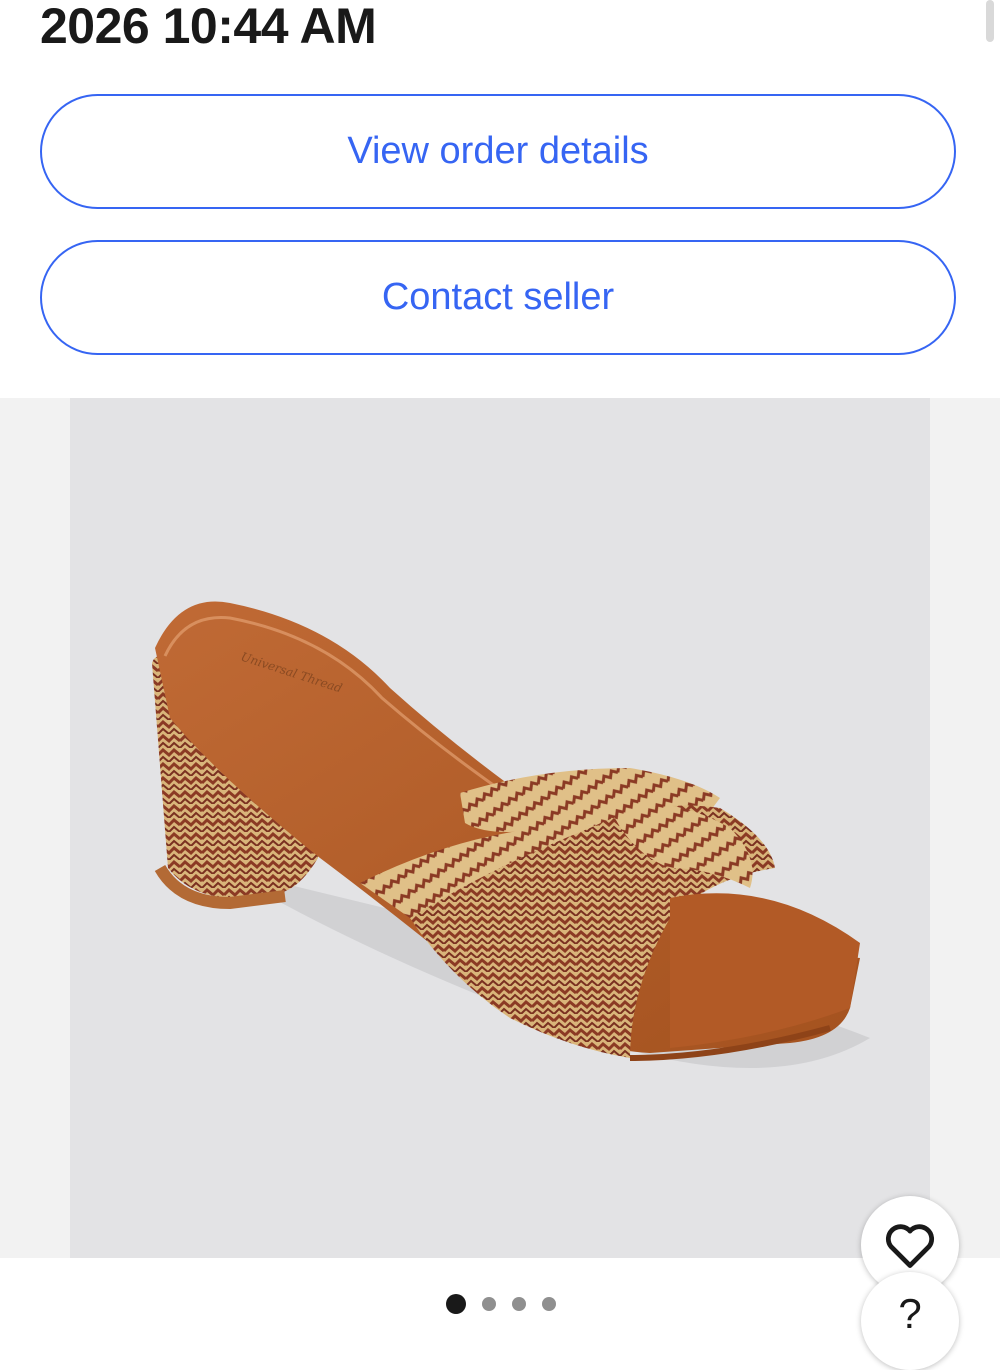 The image size is (1000, 1370). I want to click on view-order-details-button: View order details, so click(498, 151).